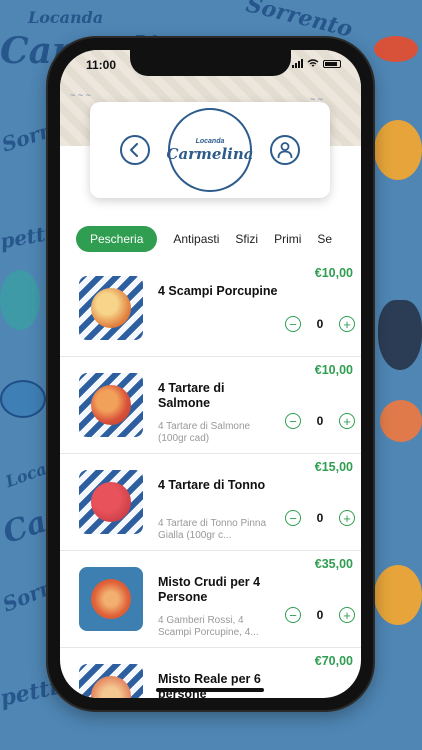 This screenshot has width=422, height=750. I want to click on restaurant-logo: Locanda Carmelina, so click(210, 150).